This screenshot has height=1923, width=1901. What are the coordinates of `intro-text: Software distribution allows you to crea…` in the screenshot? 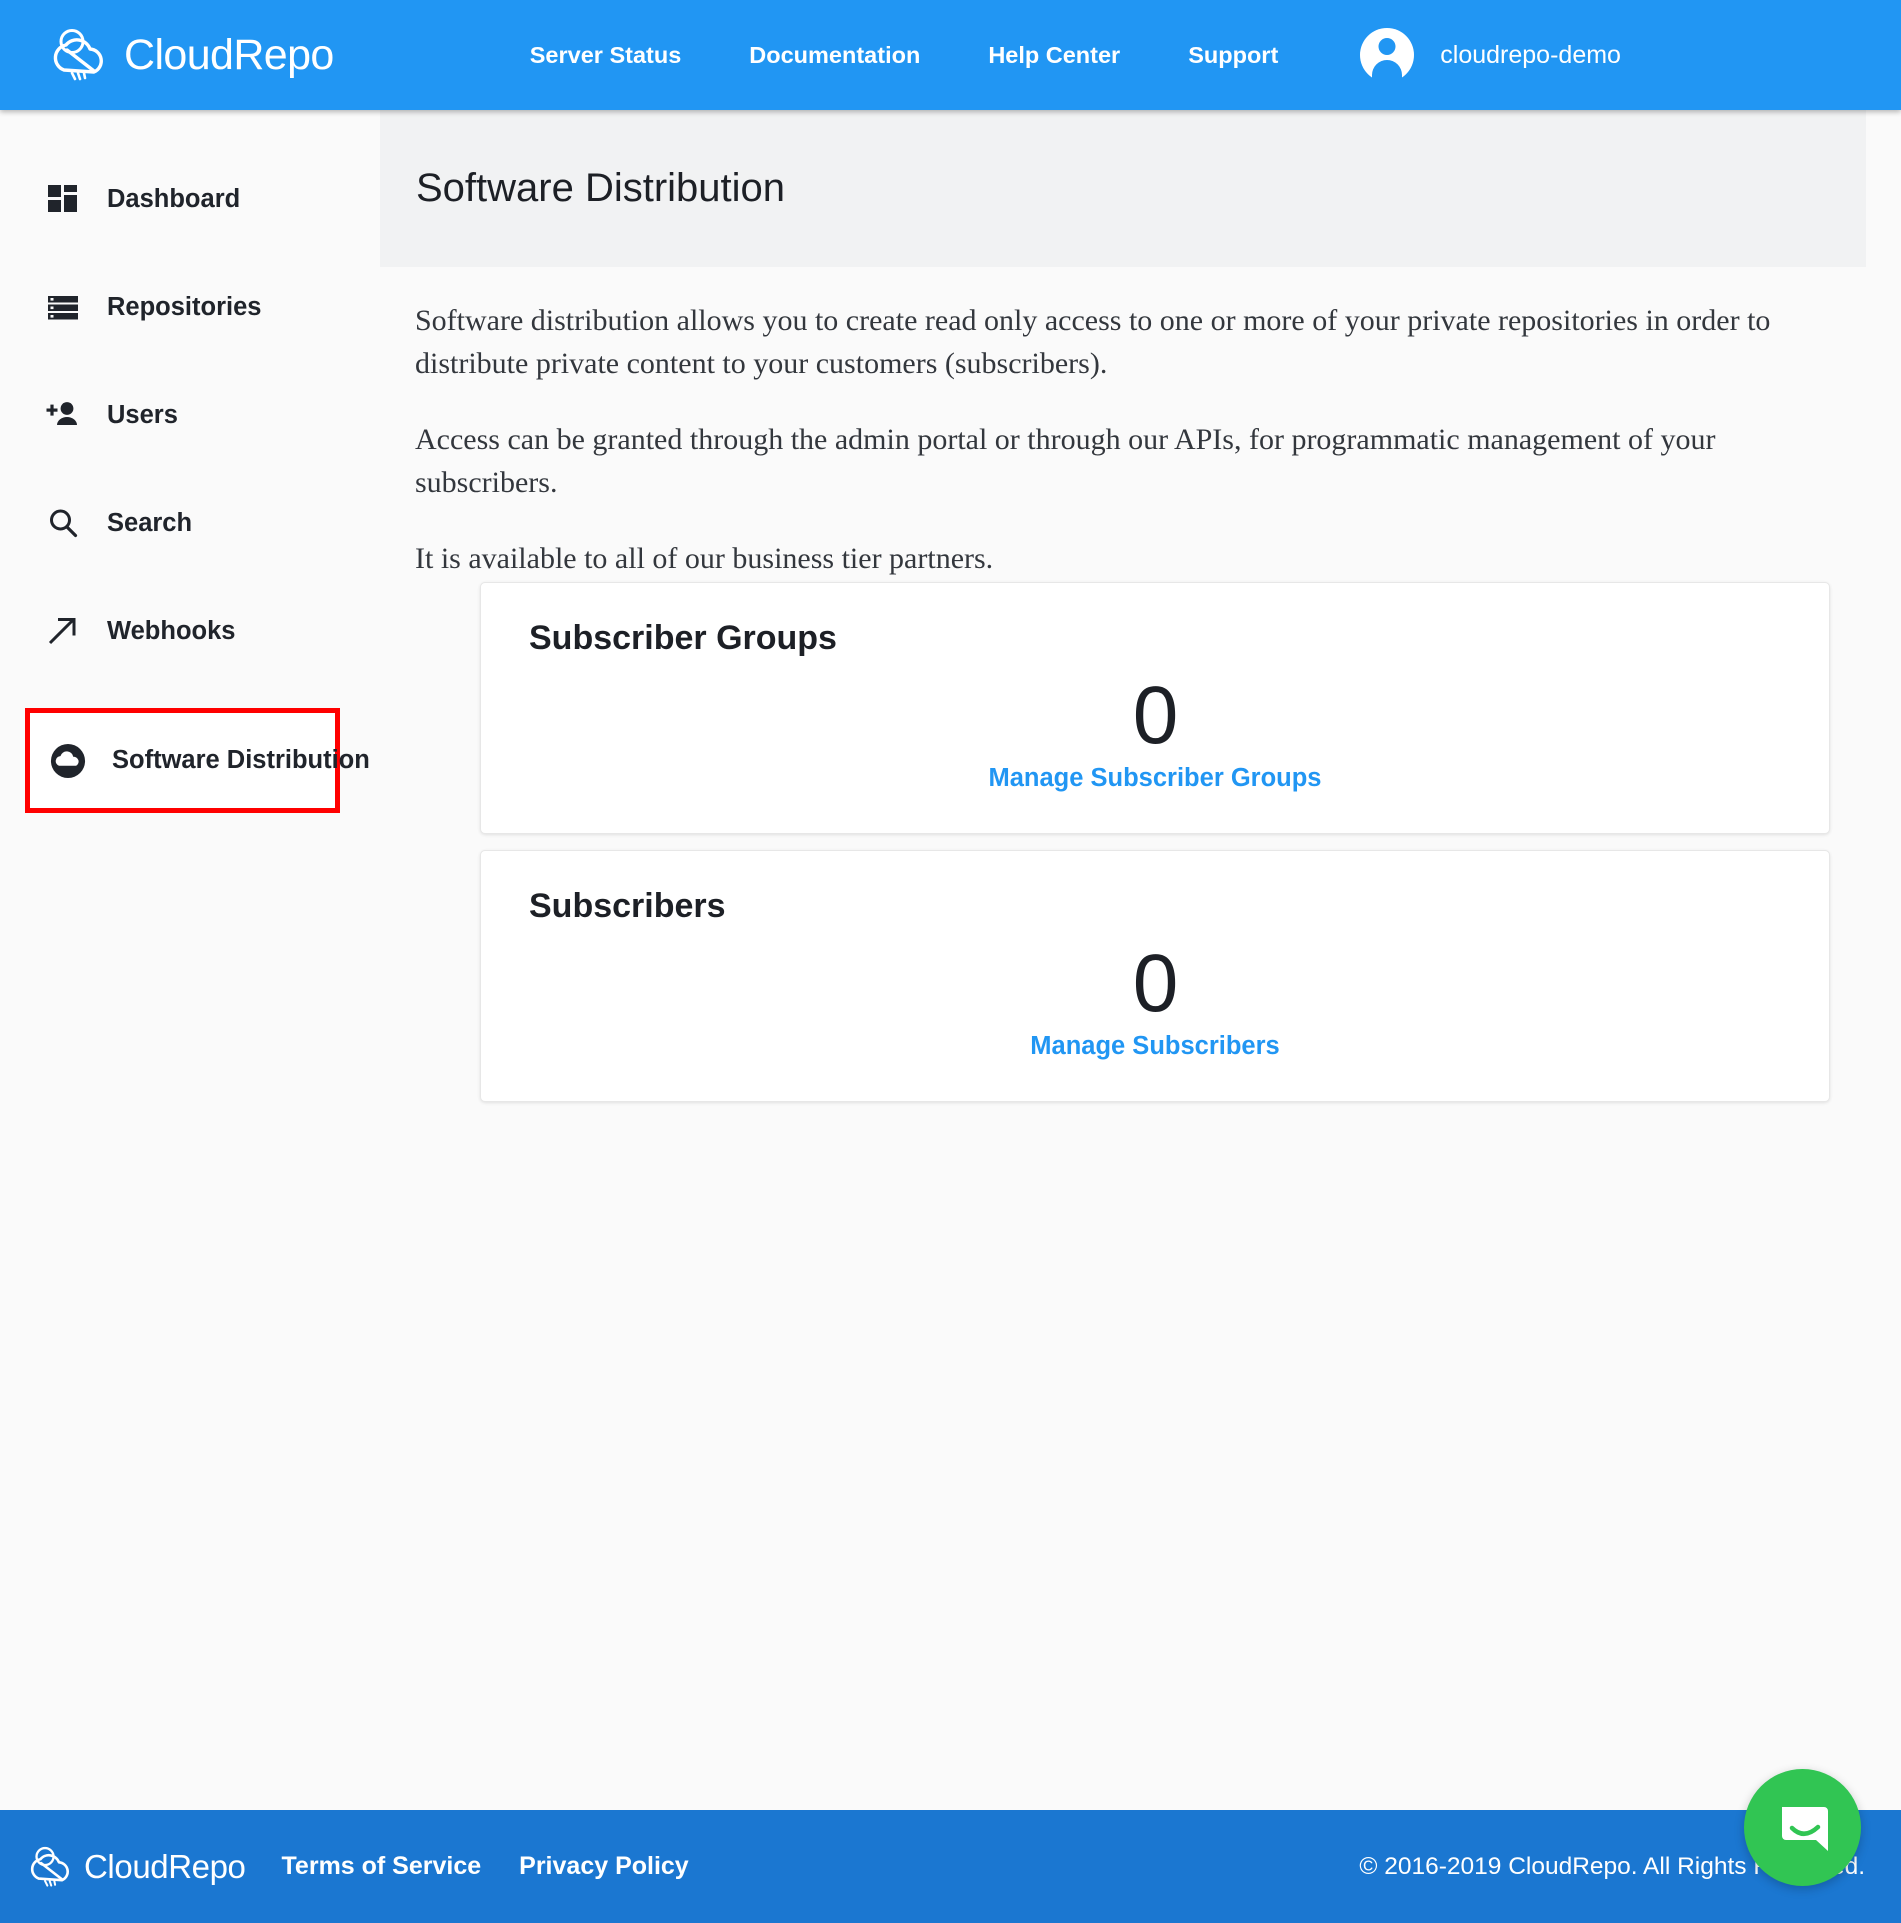 It's located at (1120, 440).